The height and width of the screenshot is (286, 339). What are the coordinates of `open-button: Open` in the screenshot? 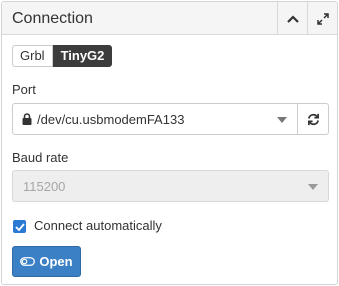 It's located at (46, 261).